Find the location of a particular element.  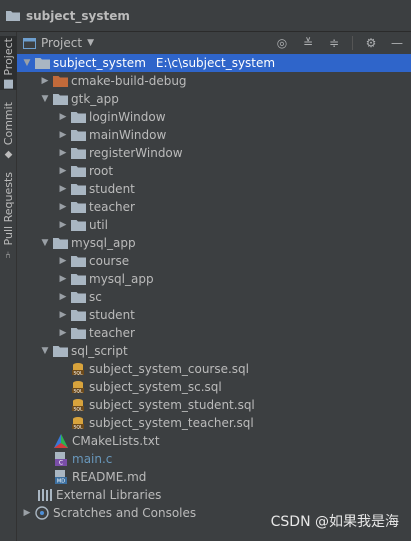

view-selector-label: Project is located at coordinates (62, 43).